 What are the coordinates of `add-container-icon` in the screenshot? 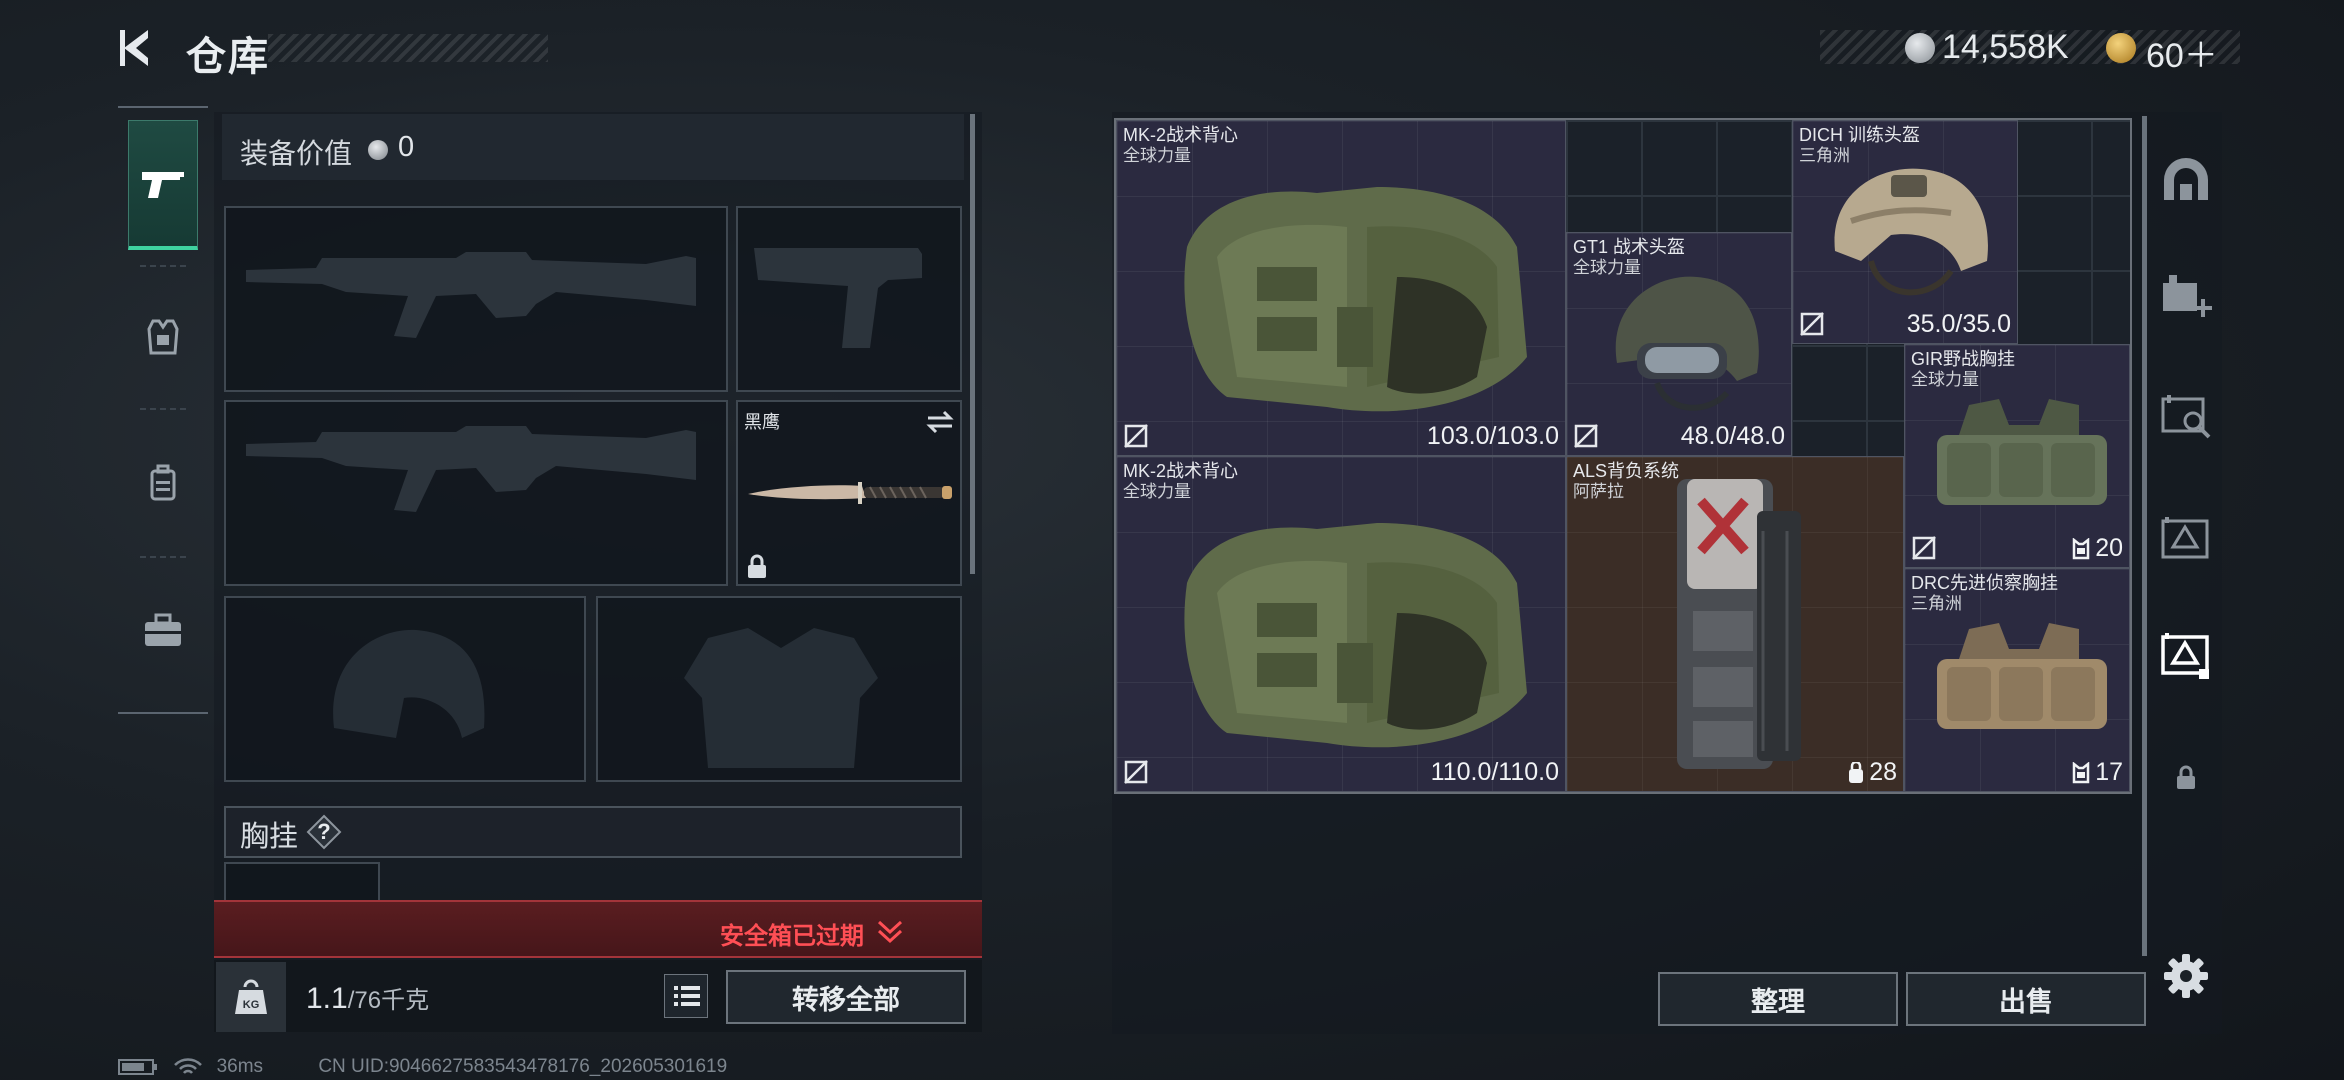 It's located at (2187, 296).